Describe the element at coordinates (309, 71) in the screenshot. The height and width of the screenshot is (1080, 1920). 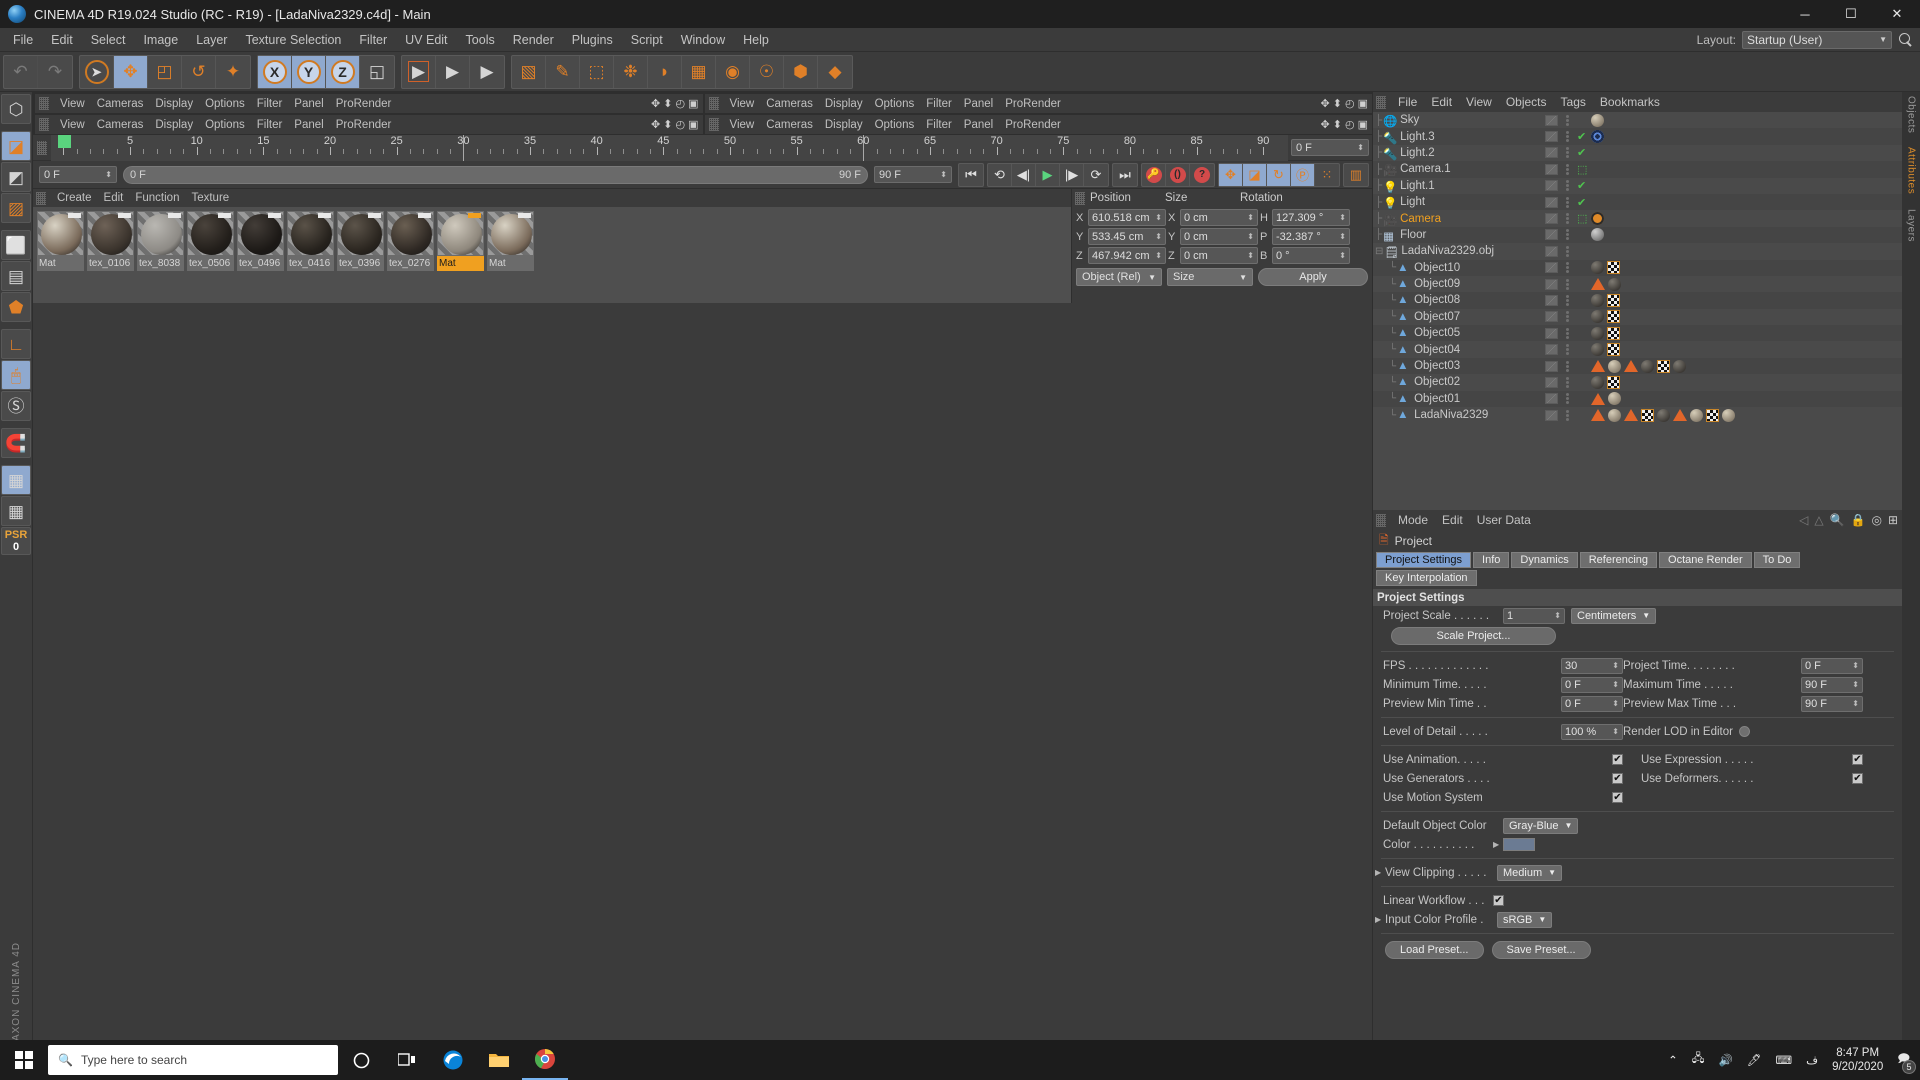
I see `axis-y-icon: Y` at that location.